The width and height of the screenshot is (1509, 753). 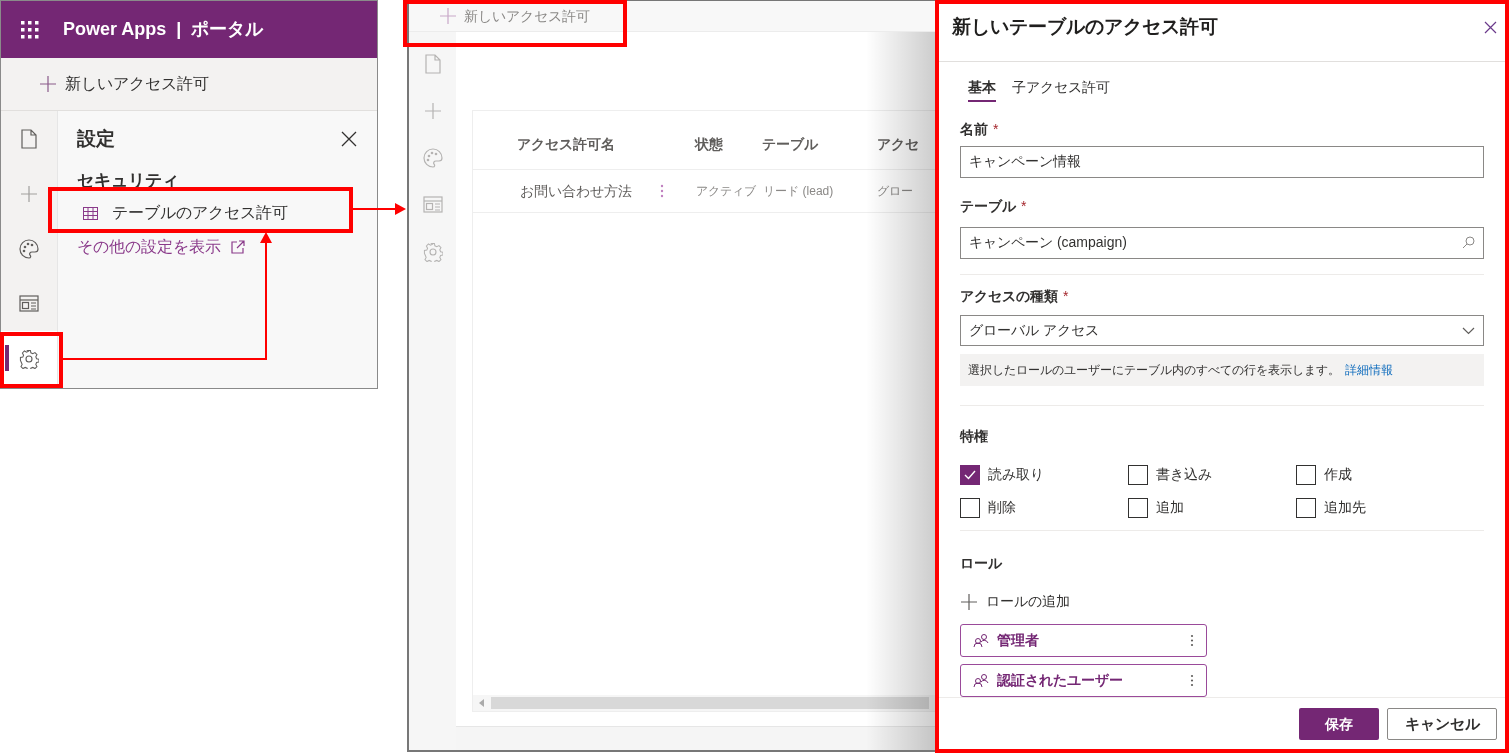 What do you see at coordinates (29, 248) in the screenshot?
I see `palette-icon` at bounding box center [29, 248].